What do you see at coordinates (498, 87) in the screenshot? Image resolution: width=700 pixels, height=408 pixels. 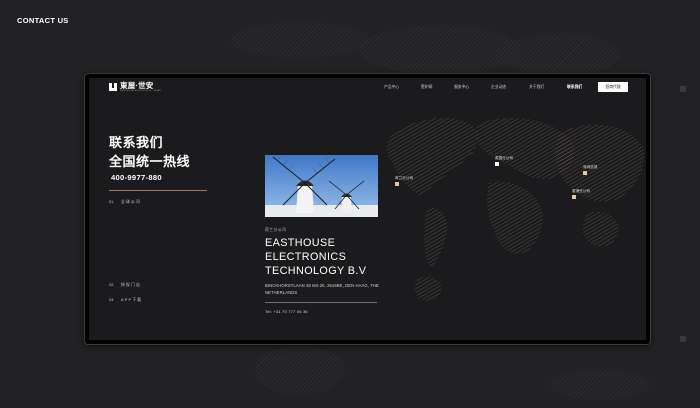 I see `nav-item-news: 企业动态` at bounding box center [498, 87].